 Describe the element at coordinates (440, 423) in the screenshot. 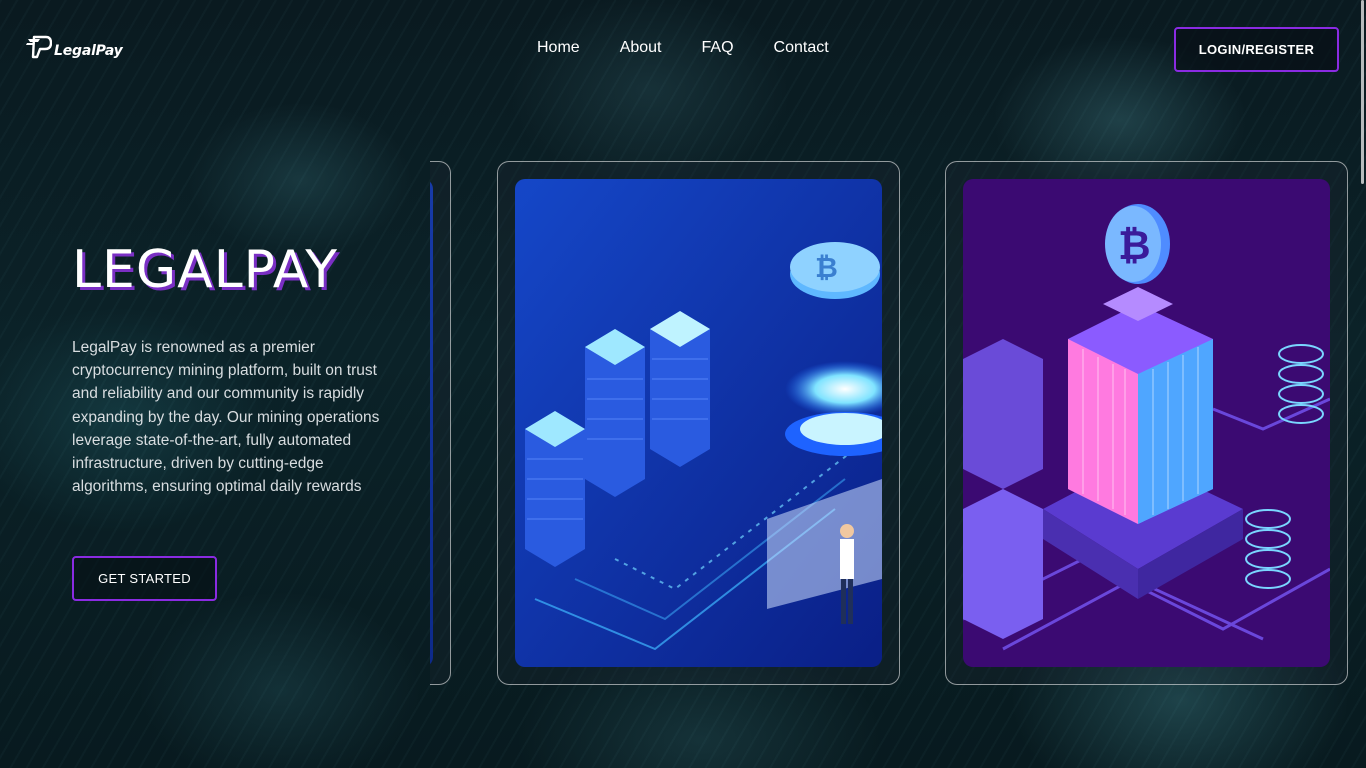

I see `carousel-card-previous` at that location.